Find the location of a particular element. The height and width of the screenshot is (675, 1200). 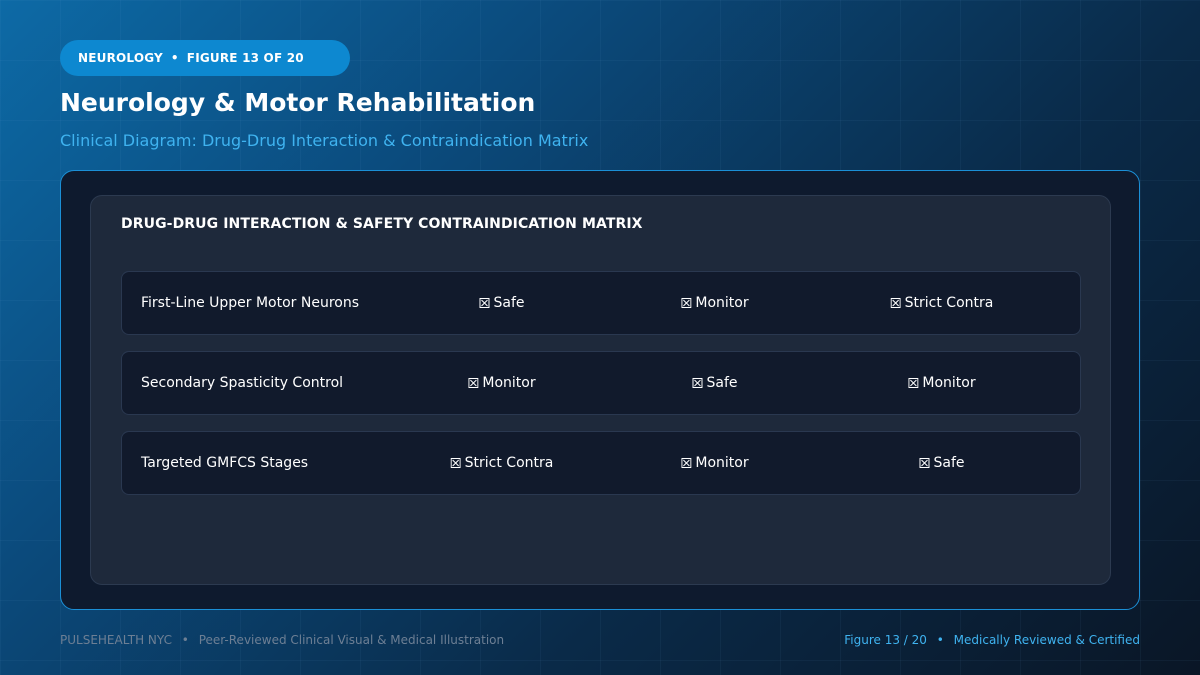

row-label: Secondary Spasticity Control is located at coordinates (242, 383).